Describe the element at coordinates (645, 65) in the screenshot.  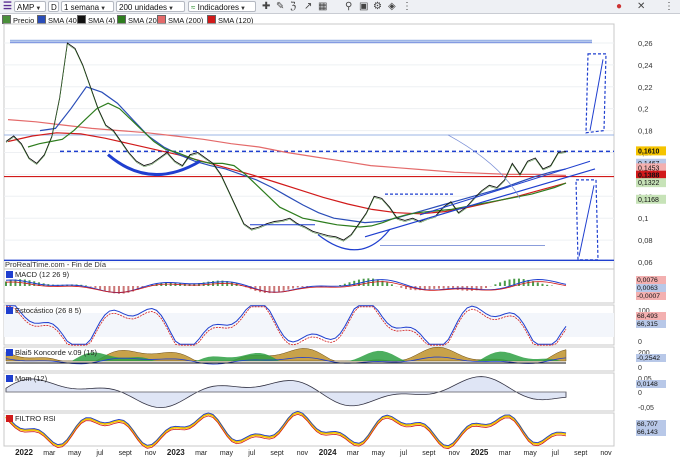
I see `y-tick-label: 0,24` at that location.